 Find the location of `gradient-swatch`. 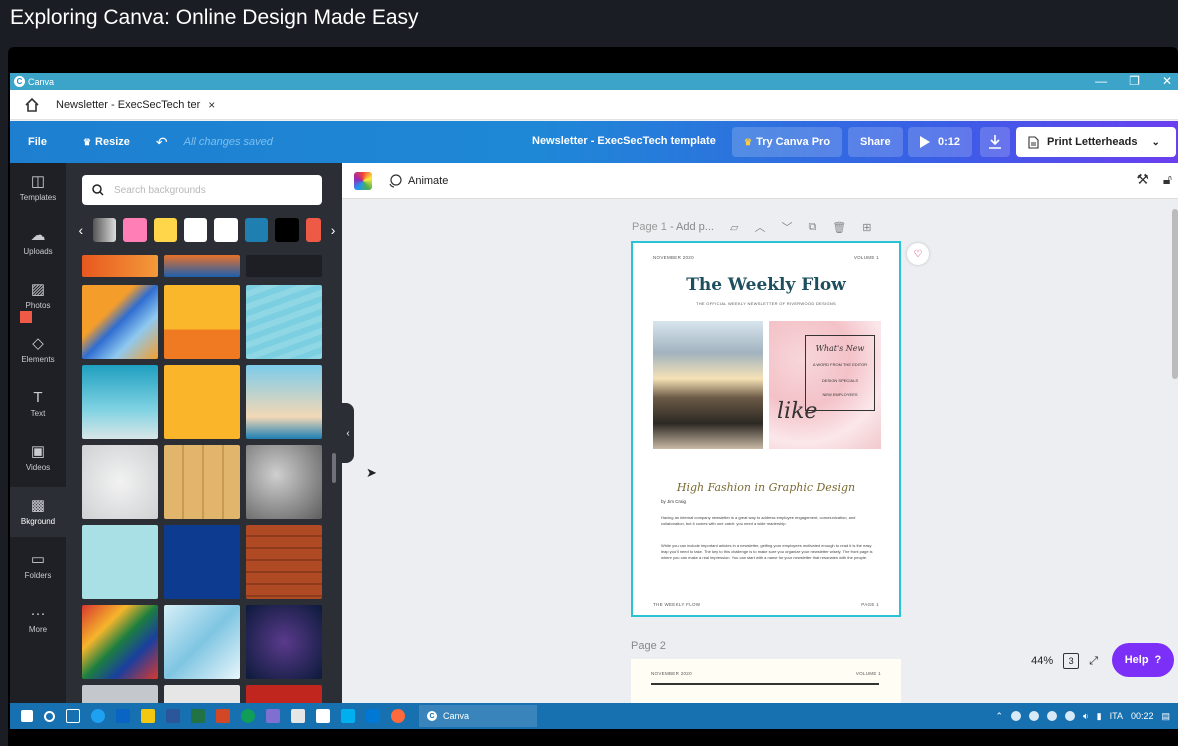

gradient-swatch is located at coordinates (104, 230).